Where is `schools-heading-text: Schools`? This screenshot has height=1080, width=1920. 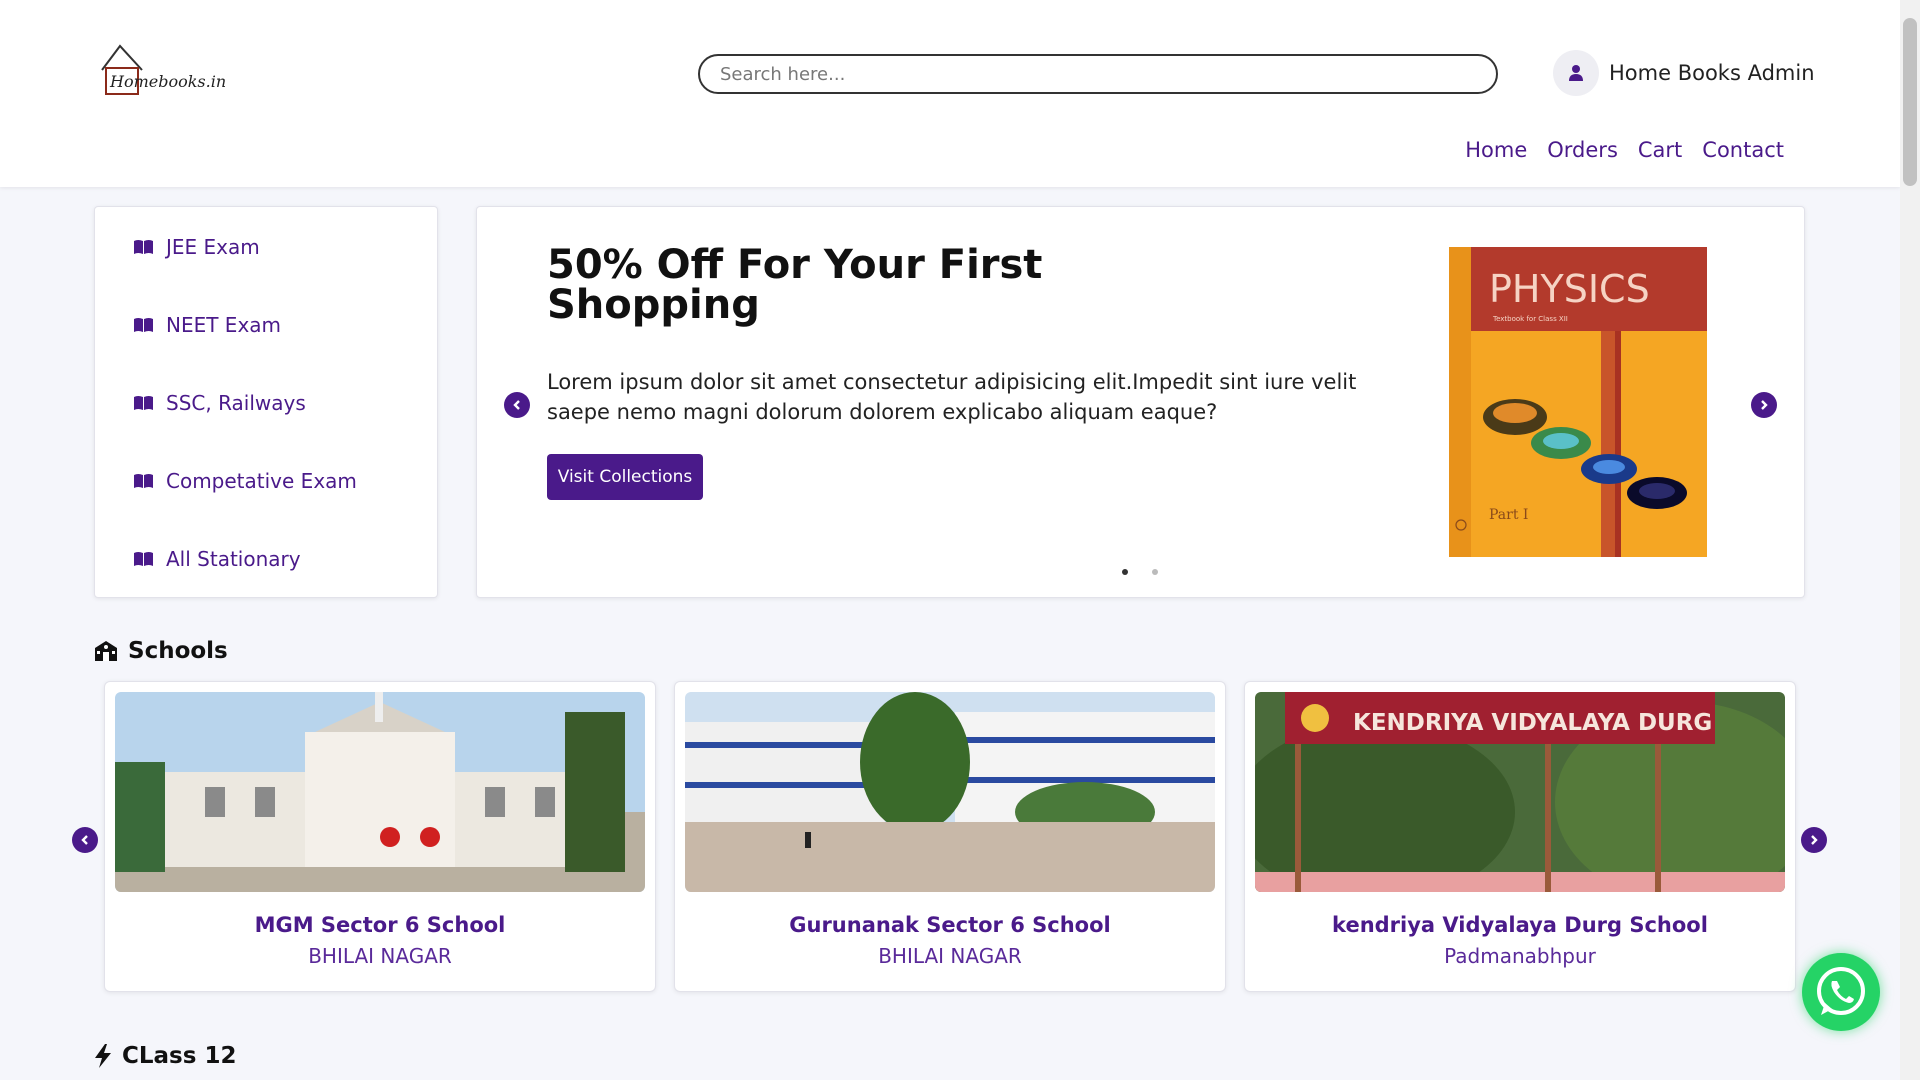
schools-heading-text: Schools is located at coordinates (178, 651).